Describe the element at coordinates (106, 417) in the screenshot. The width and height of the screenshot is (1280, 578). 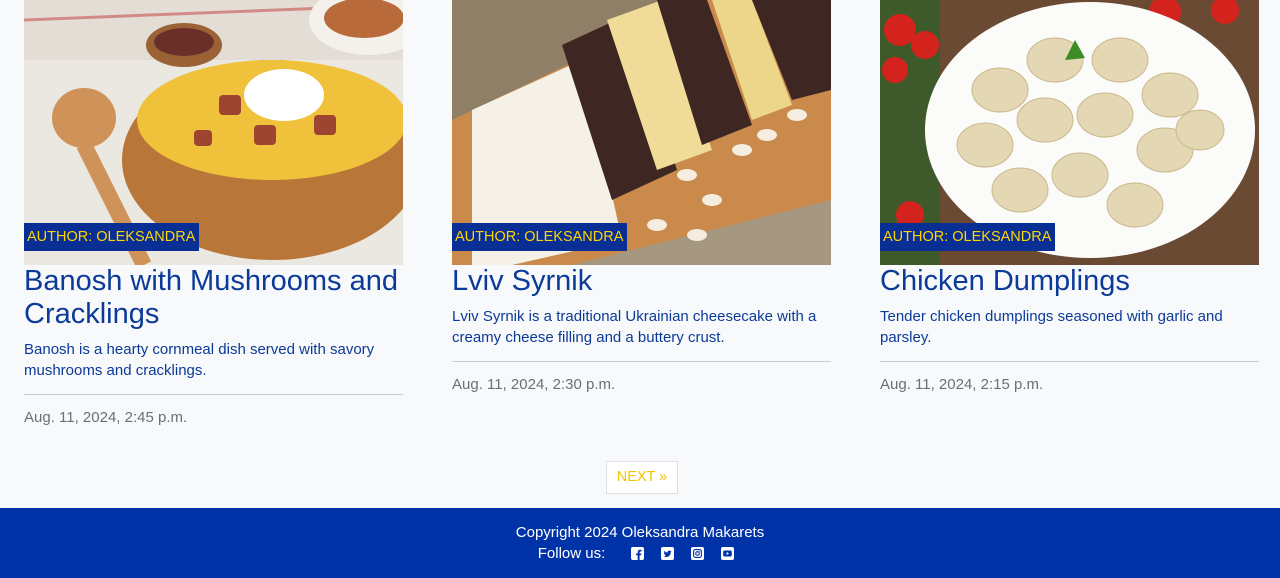
I see `recipe-date: Aug. 11, 2024, 2:45 p.m.` at that location.